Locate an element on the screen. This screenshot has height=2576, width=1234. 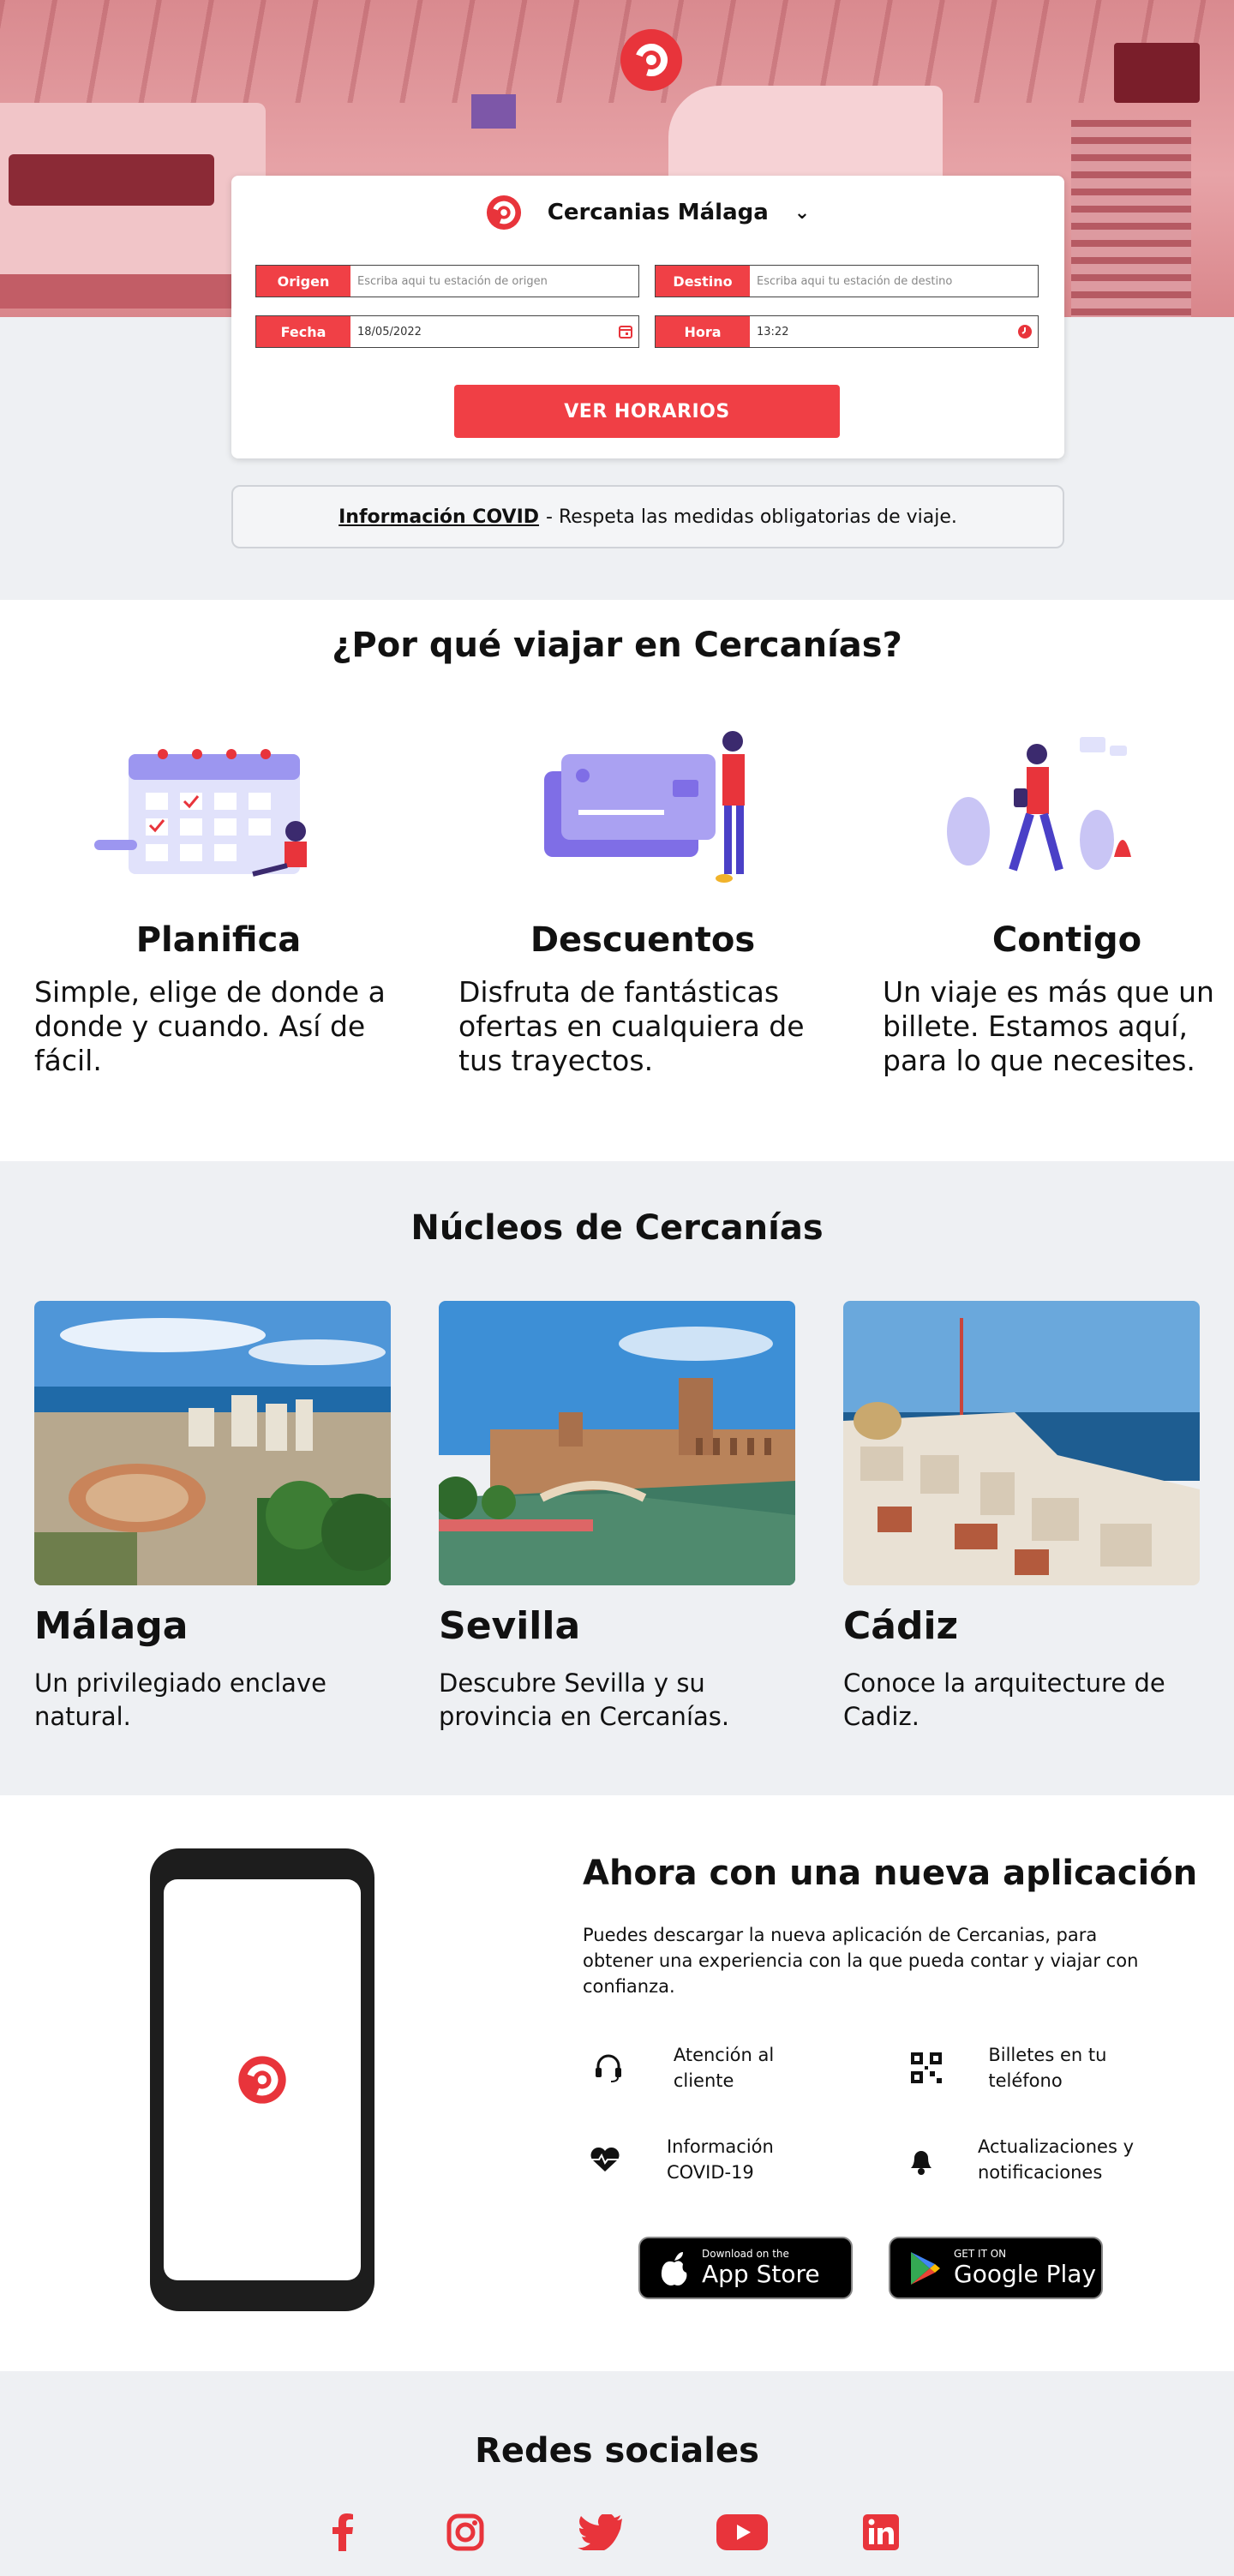
nucleo-selector: Cercanias Málaga ⌄ is located at coordinates (647, 213).